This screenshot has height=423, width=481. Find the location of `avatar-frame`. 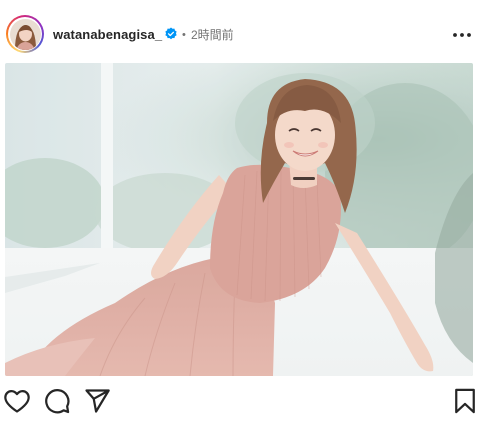

avatar-frame is located at coordinates (25, 34).